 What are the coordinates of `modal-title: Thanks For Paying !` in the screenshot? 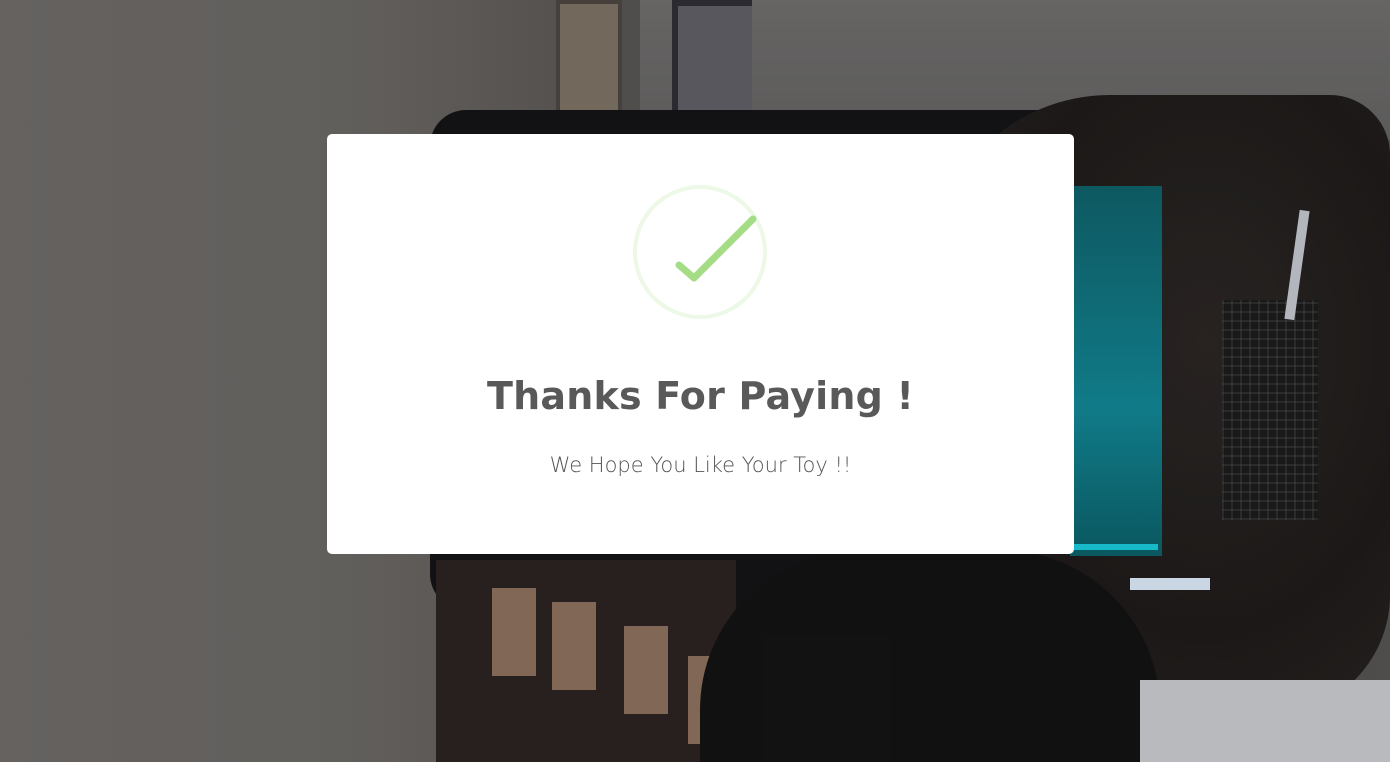 It's located at (700, 396).